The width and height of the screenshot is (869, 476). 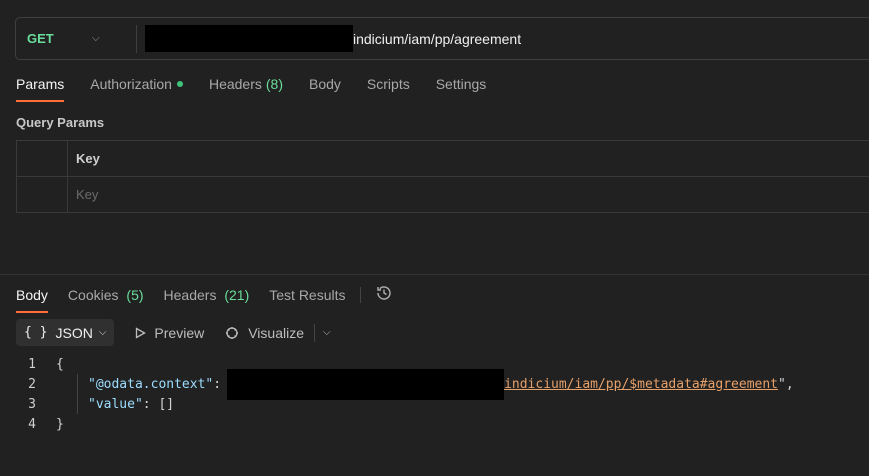 I want to click on json-key: "value", so click(x=115, y=404).